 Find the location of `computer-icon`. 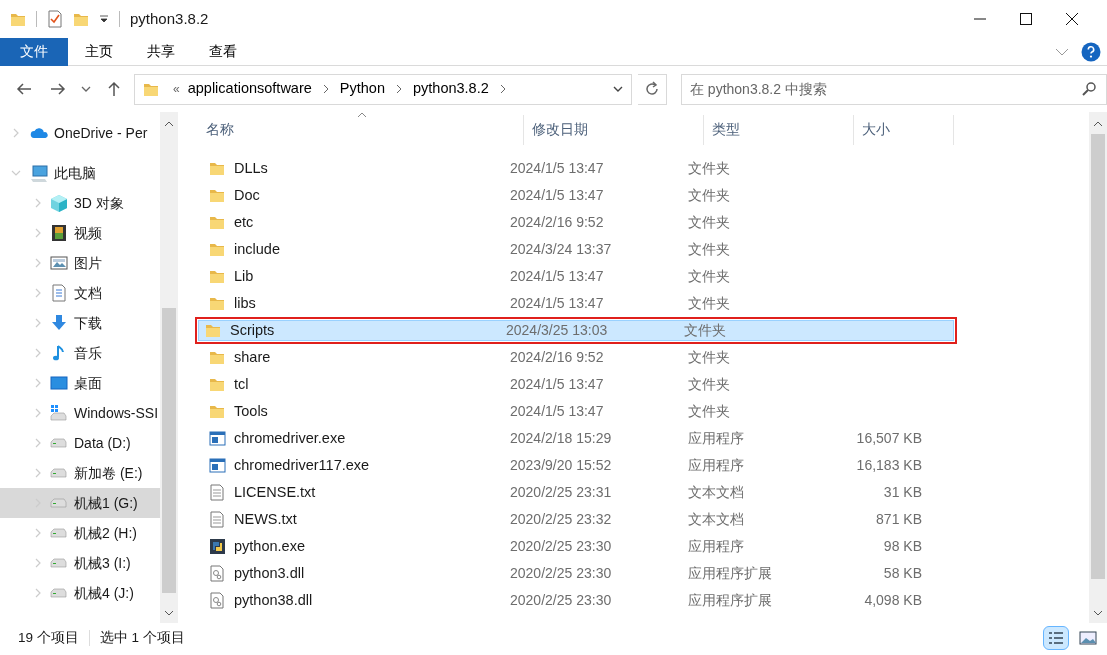

computer-icon is located at coordinates (39, 173).